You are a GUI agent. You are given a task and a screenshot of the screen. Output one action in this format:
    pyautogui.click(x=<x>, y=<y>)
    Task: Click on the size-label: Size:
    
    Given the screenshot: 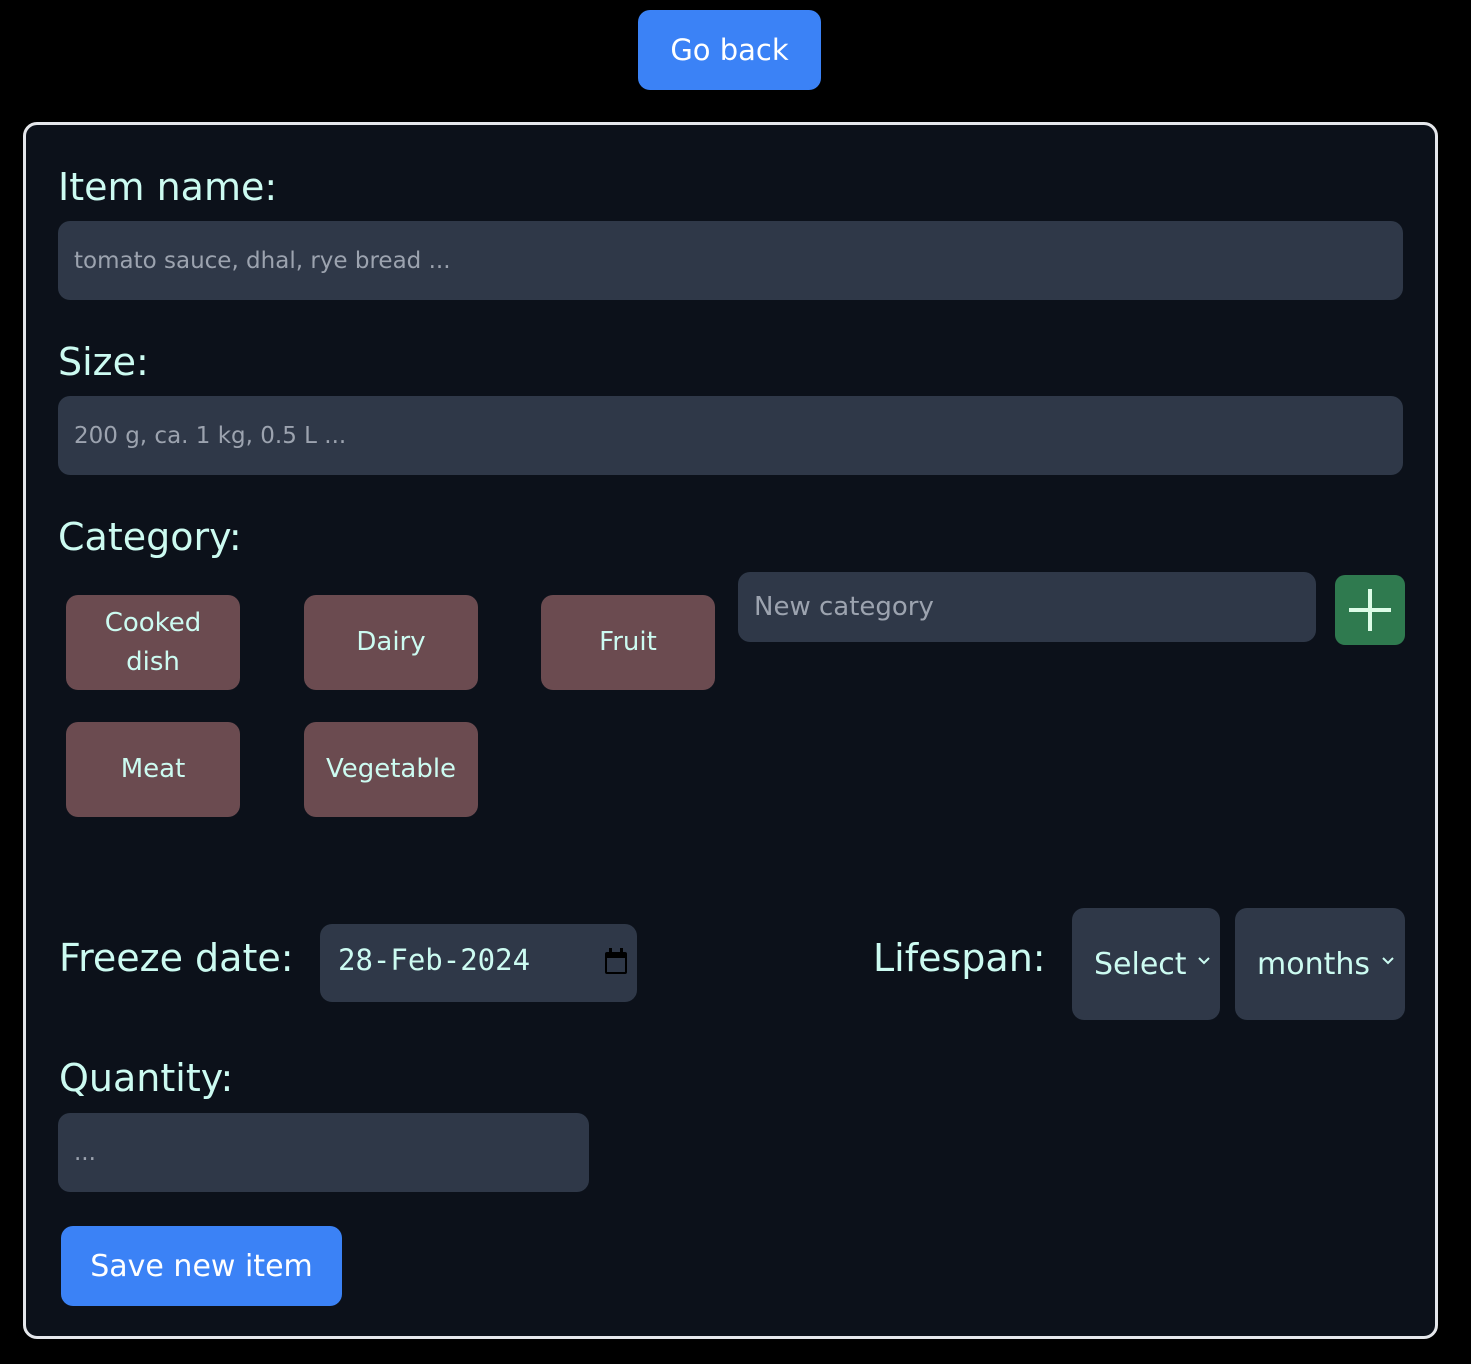 What is the action you would take?
    pyautogui.click(x=103, y=362)
    